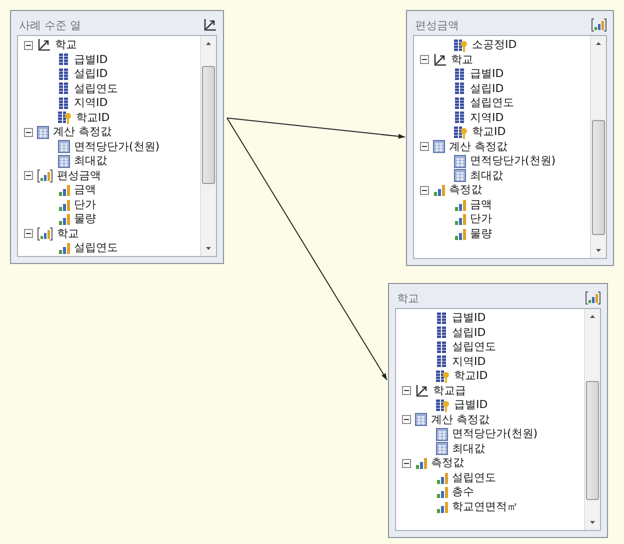 The width and height of the screenshot is (624, 544). I want to click on panel-title: 편성금액, so click(437, 25).